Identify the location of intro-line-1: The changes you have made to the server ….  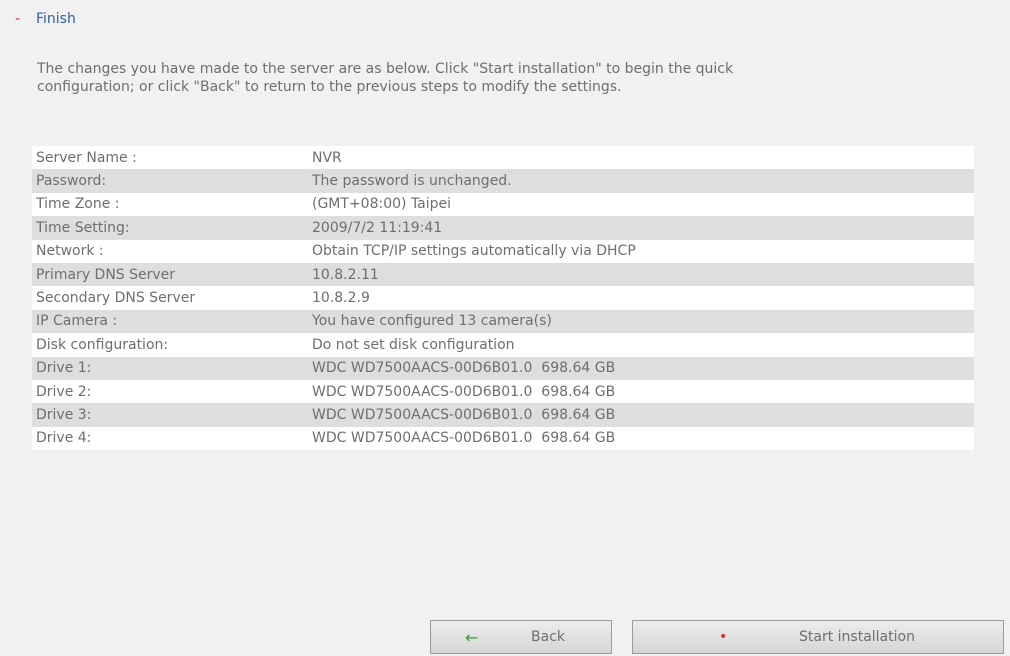
(385, 69).